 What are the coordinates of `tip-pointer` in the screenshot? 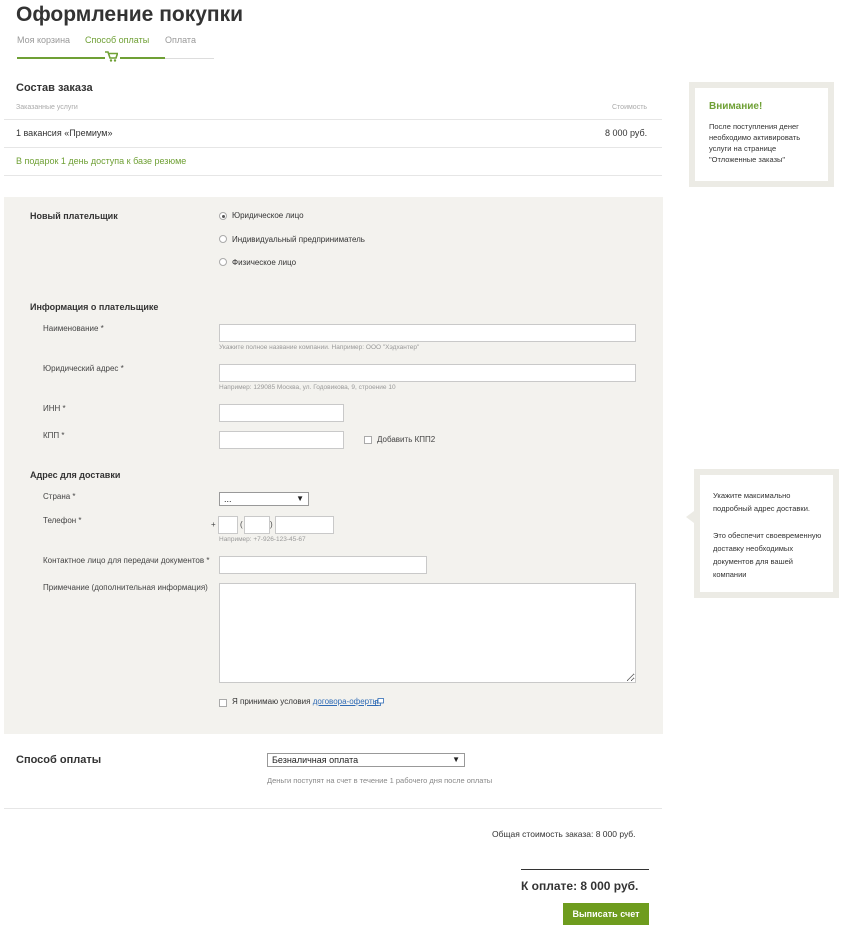 It's located at (690, 517).